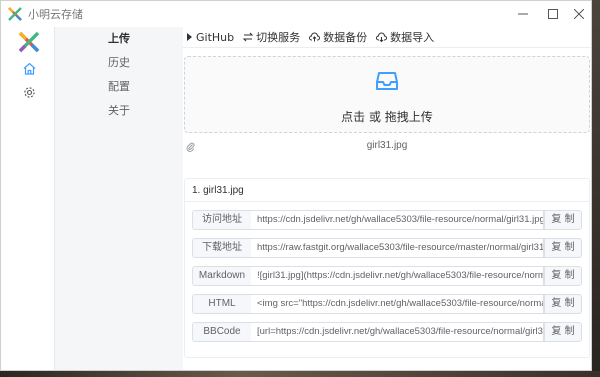 The height and width of the screenshot is (377, 600). Describe the element at coordinates (28, 198) in the screenshot. I see `icon-sidebar` at that location.